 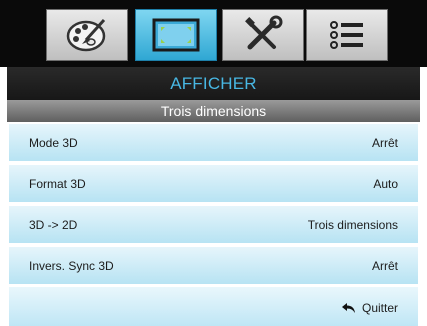 I want to click on tab-settings, so click(x=263, y=35).